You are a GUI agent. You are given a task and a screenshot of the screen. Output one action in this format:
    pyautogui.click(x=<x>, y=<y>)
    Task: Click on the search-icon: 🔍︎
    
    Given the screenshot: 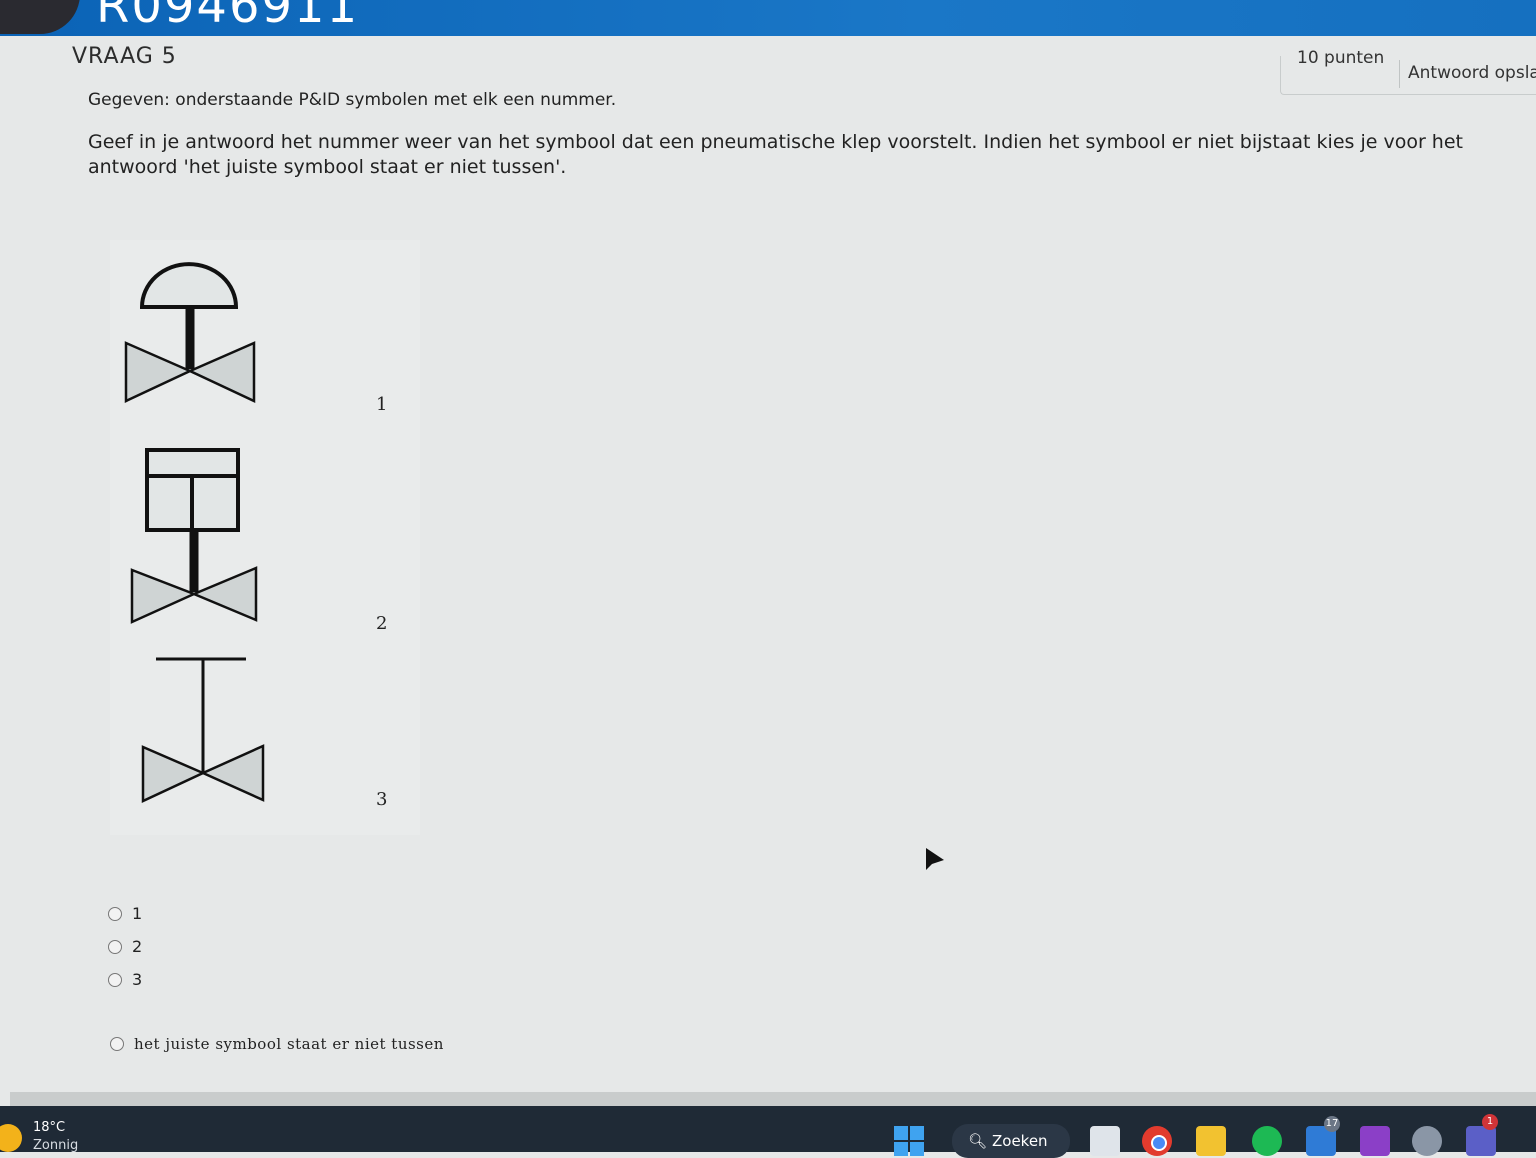 What is the action you would take?
    pyautogui.click(x=978, y=1141)
    